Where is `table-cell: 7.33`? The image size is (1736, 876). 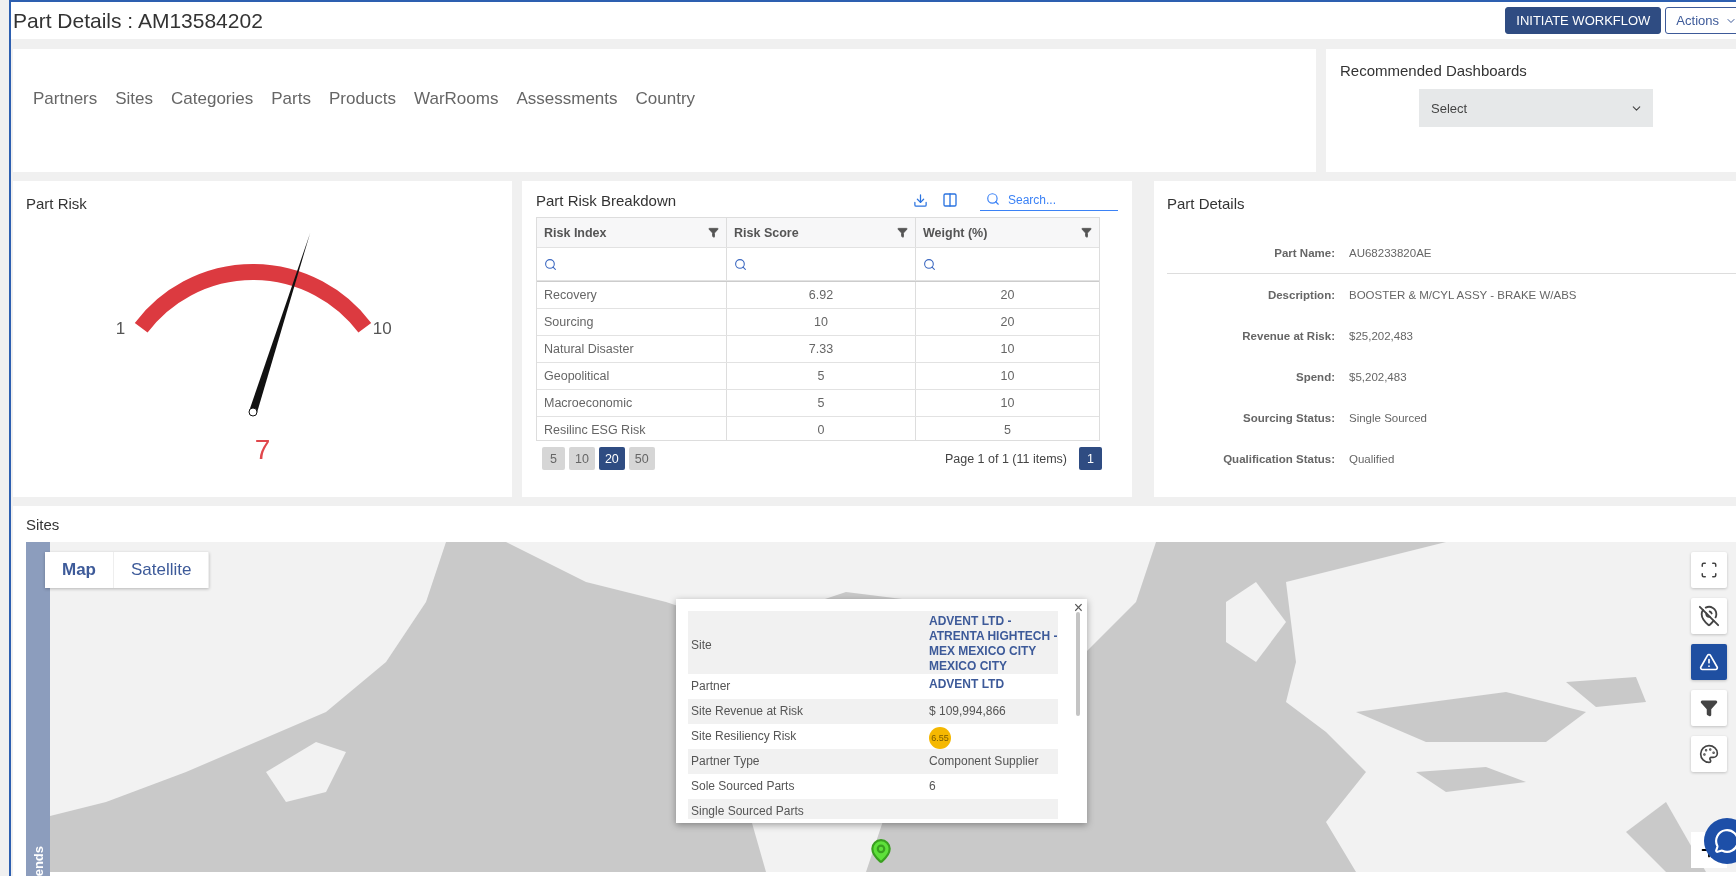 table-cell: 7.33 is located at coordinates (821, 349).